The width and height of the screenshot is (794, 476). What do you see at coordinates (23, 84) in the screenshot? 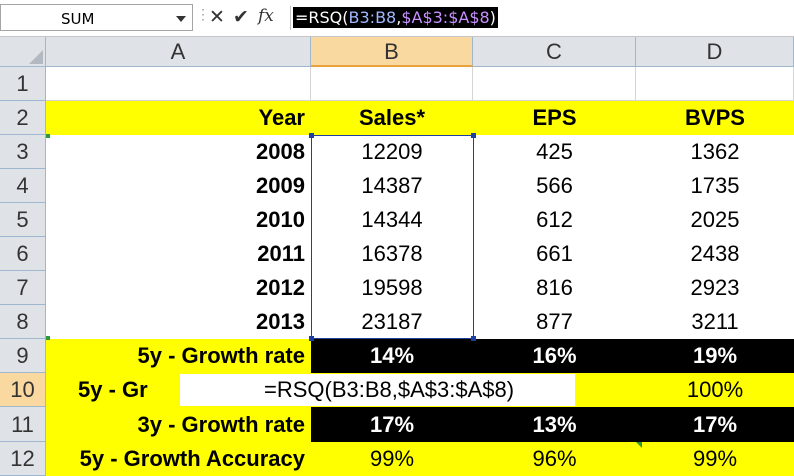
I see `row-header-1: 1` at bounding box center [23, 84].